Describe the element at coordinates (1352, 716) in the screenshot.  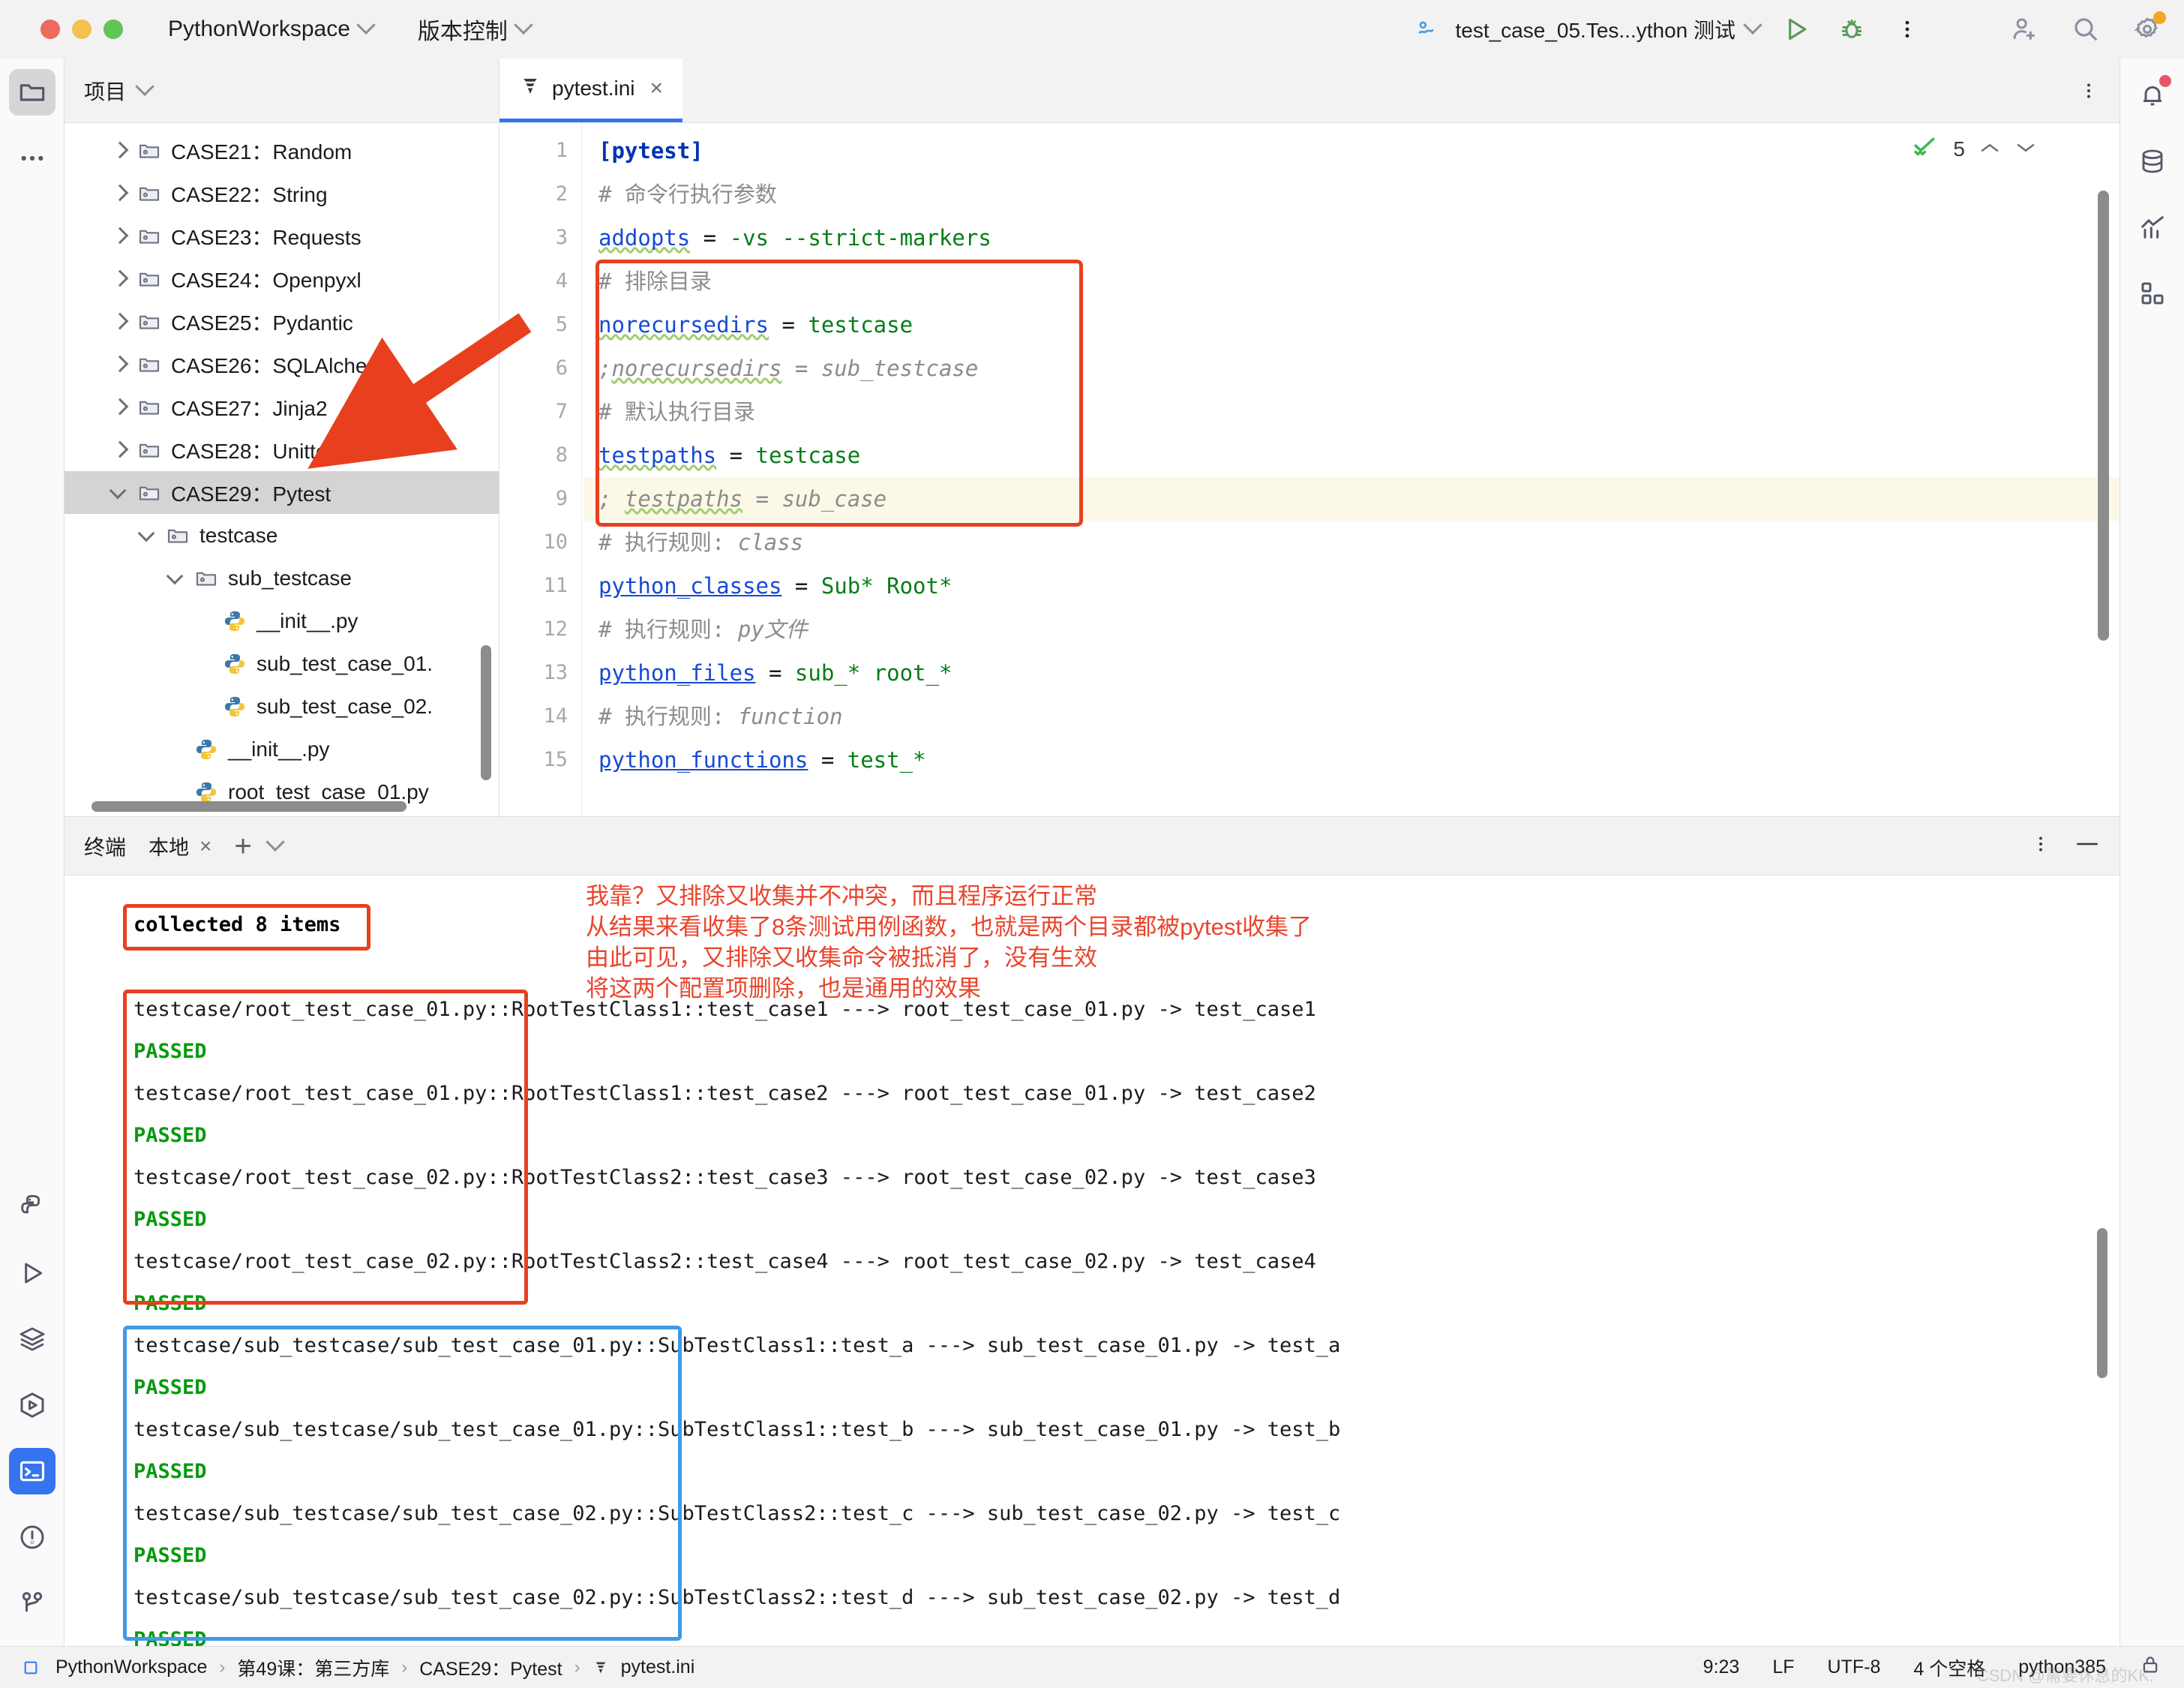
I see `code-line: # 执行规则: function` at that location.